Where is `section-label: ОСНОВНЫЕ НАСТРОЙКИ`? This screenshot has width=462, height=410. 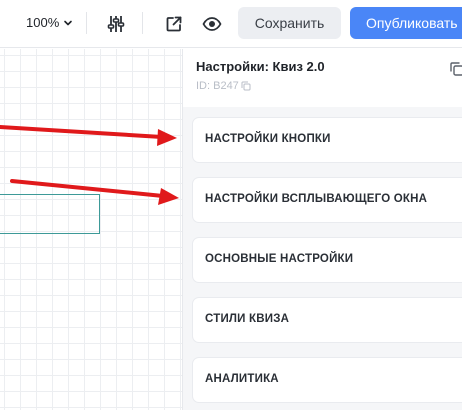
section-label: ОСНОВНЫЕ НАСТРОЙКИ is located at coordinates (279, 259).